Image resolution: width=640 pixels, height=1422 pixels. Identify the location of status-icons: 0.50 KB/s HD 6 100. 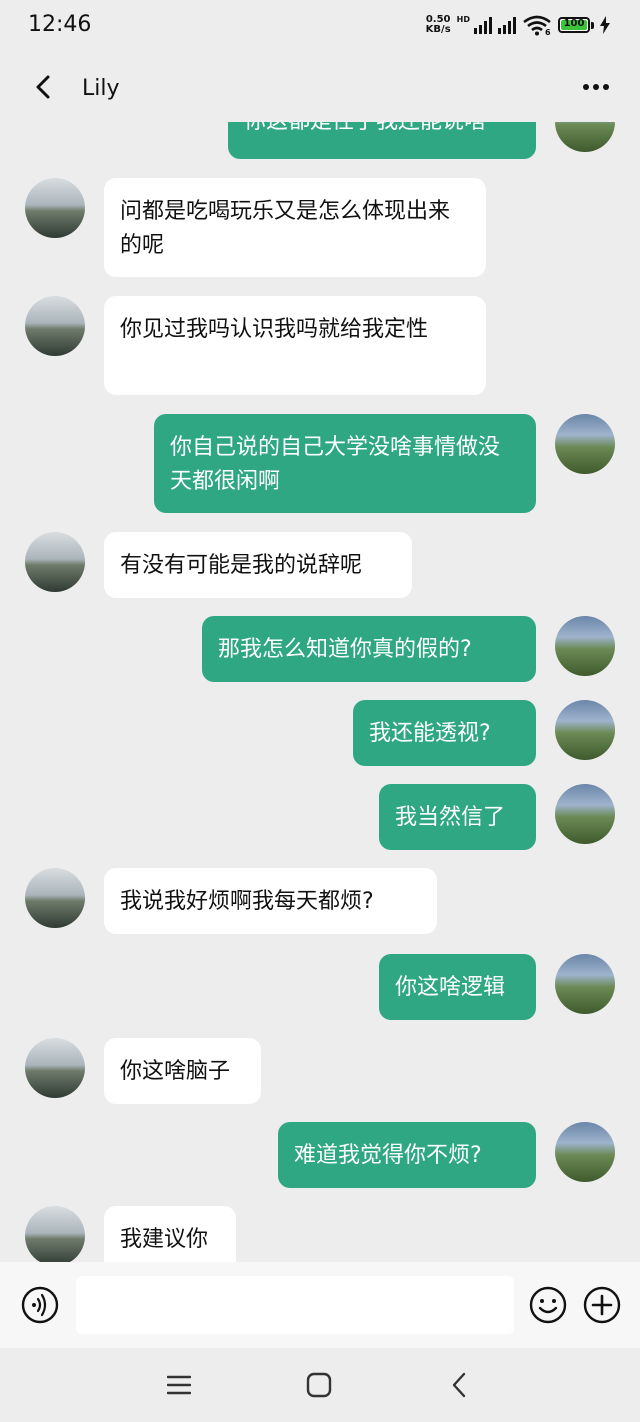
(518, 25).